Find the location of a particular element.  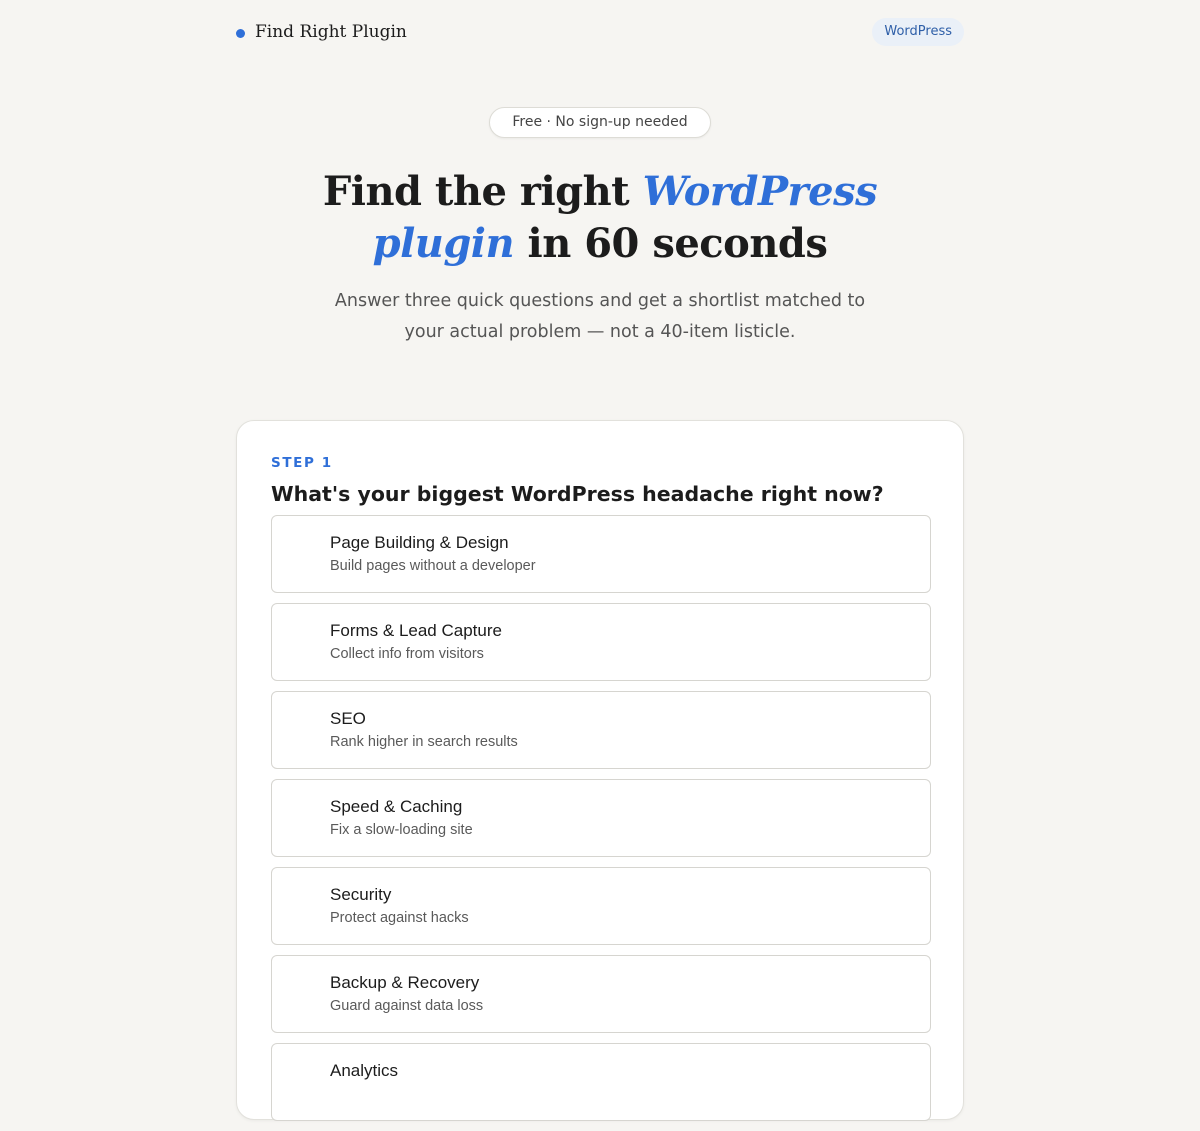

hero-title-before: Find the right is located at coordinates (482, 191).